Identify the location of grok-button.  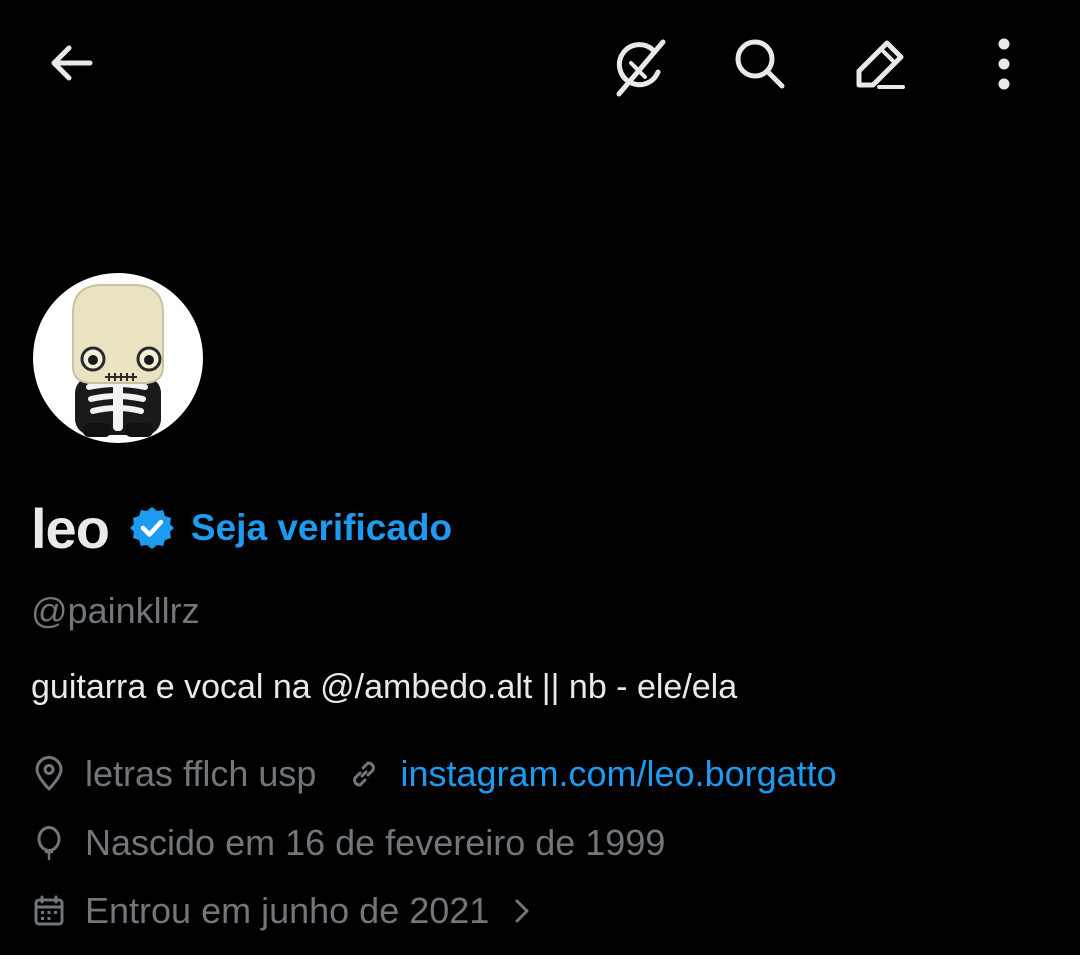
(640, 67).